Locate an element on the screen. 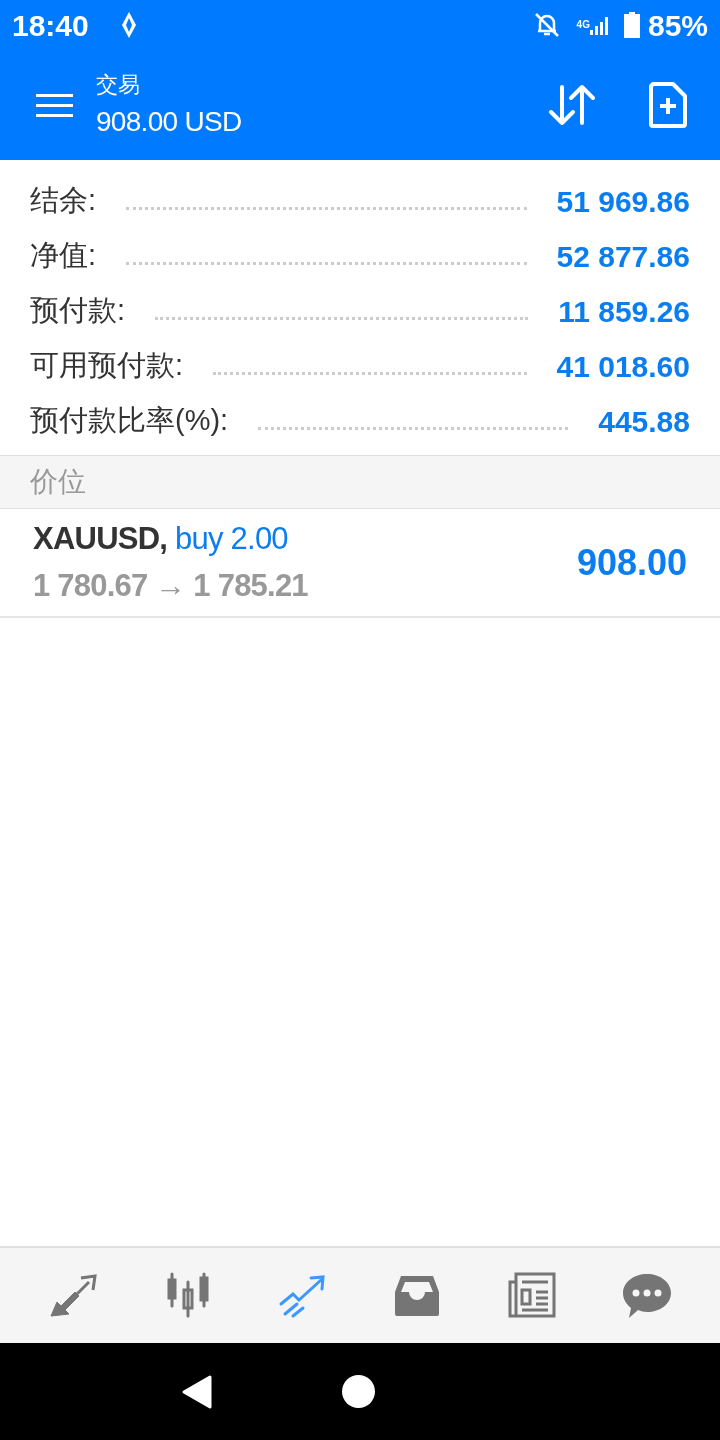 This screenshot has width=720, height=1440. back-button is located at coordinates (197, 1391).